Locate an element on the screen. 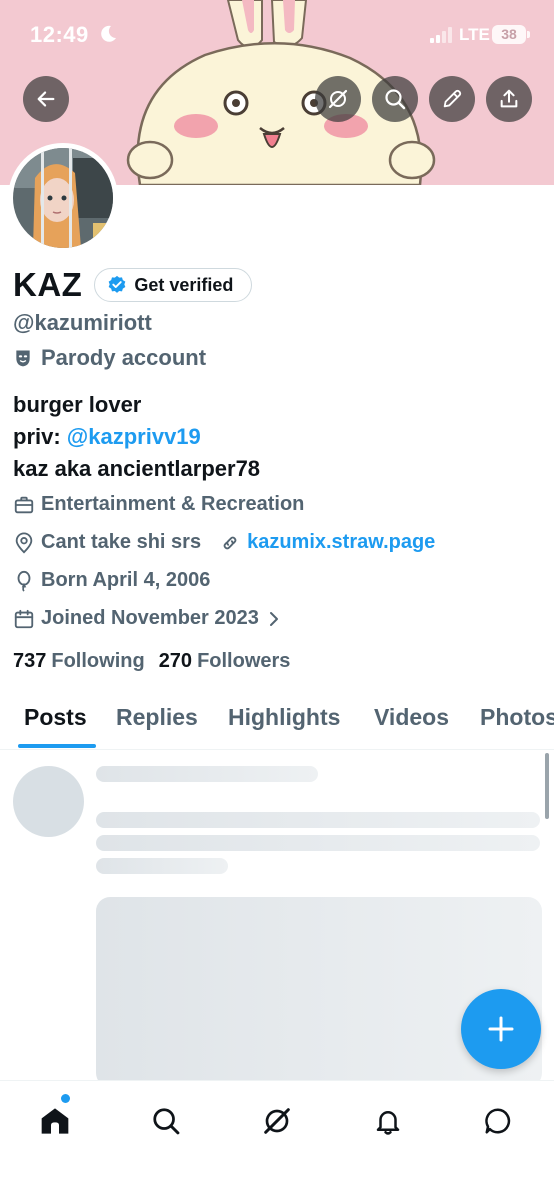 This screenshot has height=1200, width=554. grok-button is located at coordinates (338, 99).